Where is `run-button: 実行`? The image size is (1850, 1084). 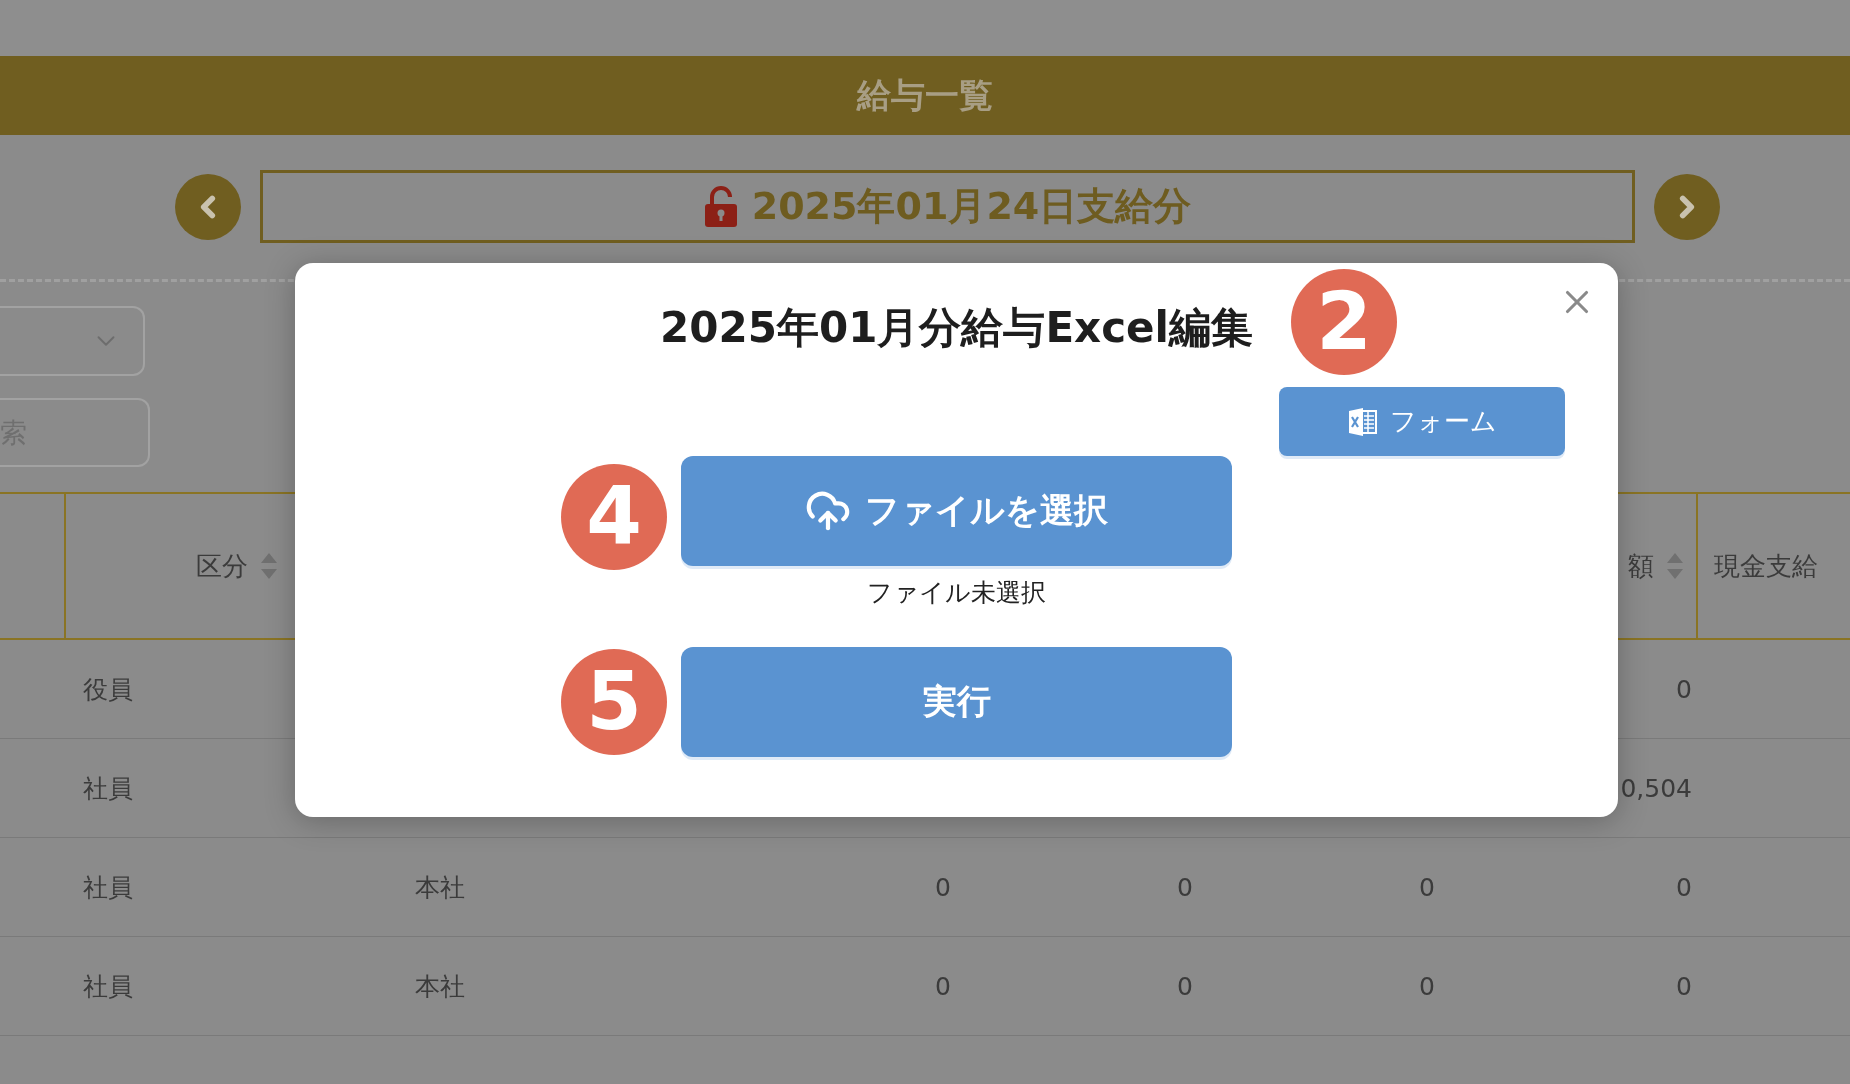
run-button: 実行 is located at coordinates (956, 702).